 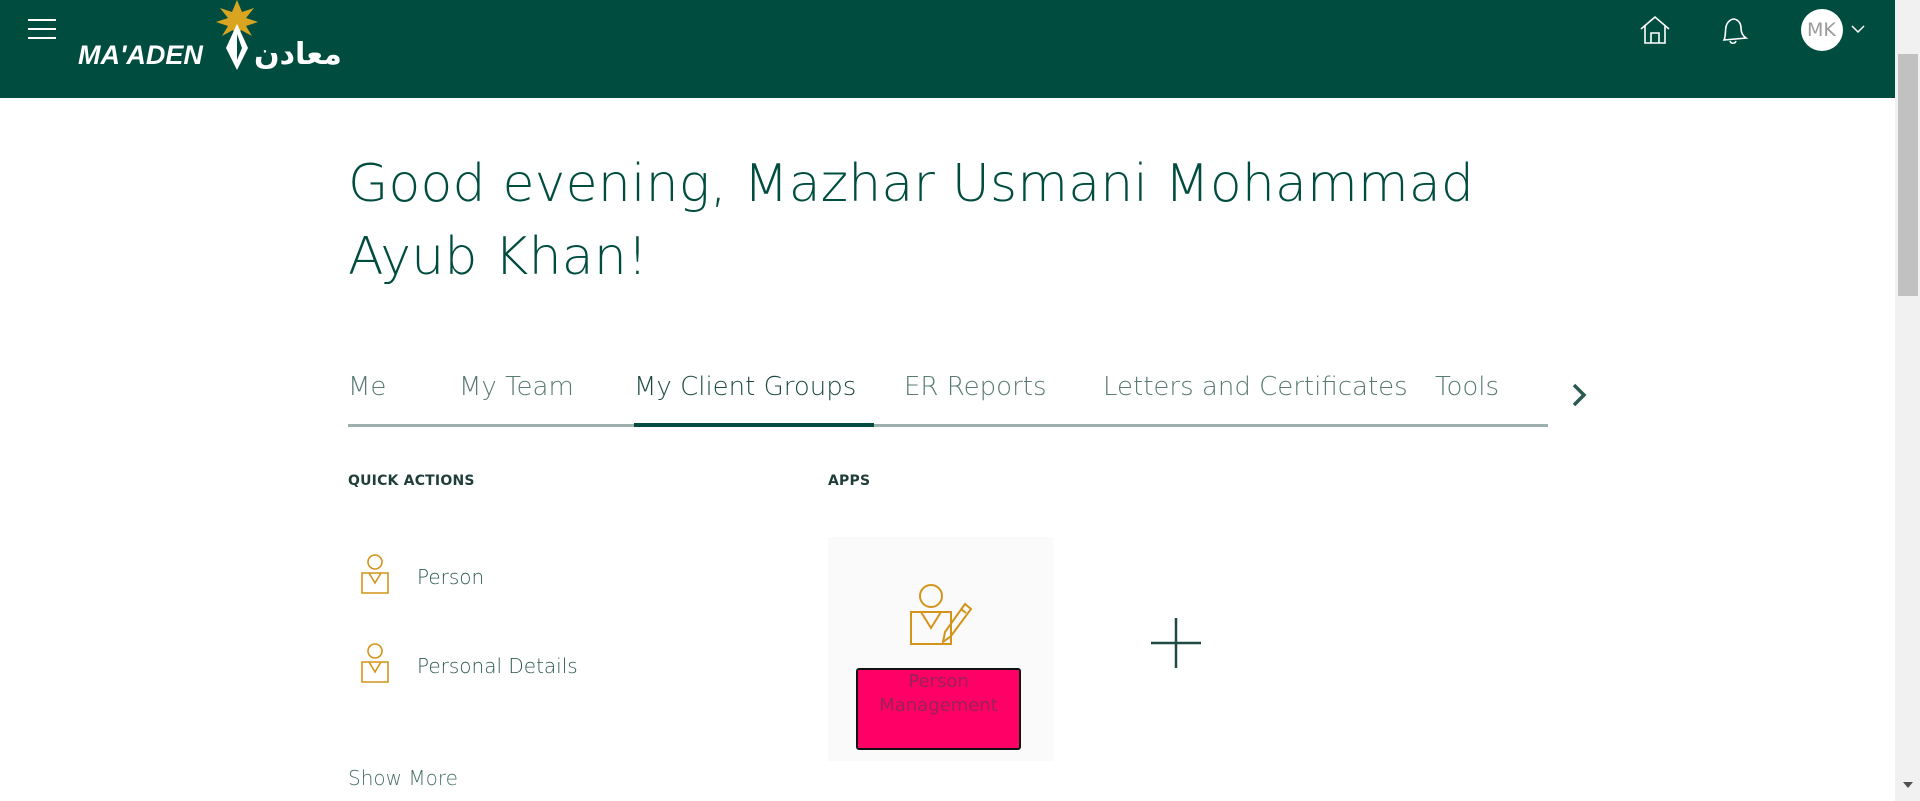 I want to click on tab-me: Me, so click(x=367, y=387).